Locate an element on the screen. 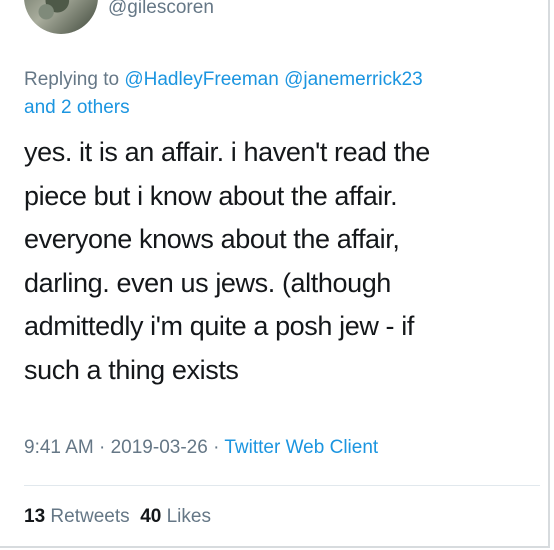 The width and height of the screenshot is (554, 550). retweets-count: 13 is located at coordinates (35, 516).